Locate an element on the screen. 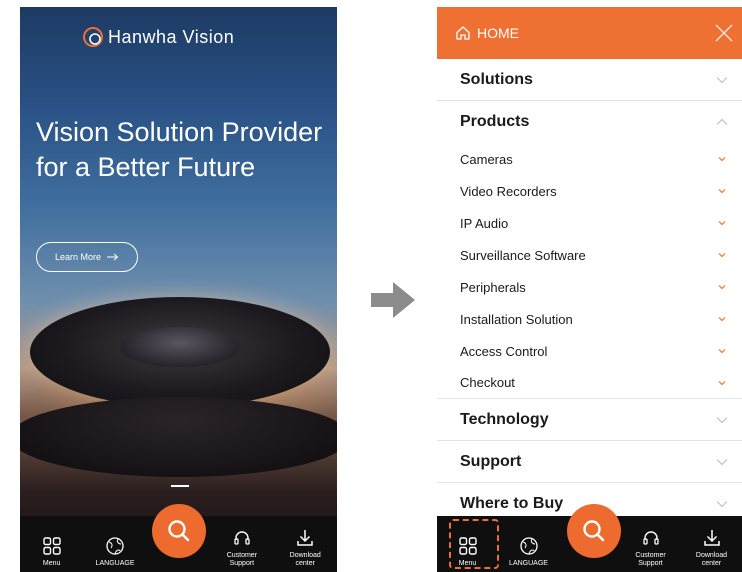  home-bar: HOME is located at coordinates (589, 33).